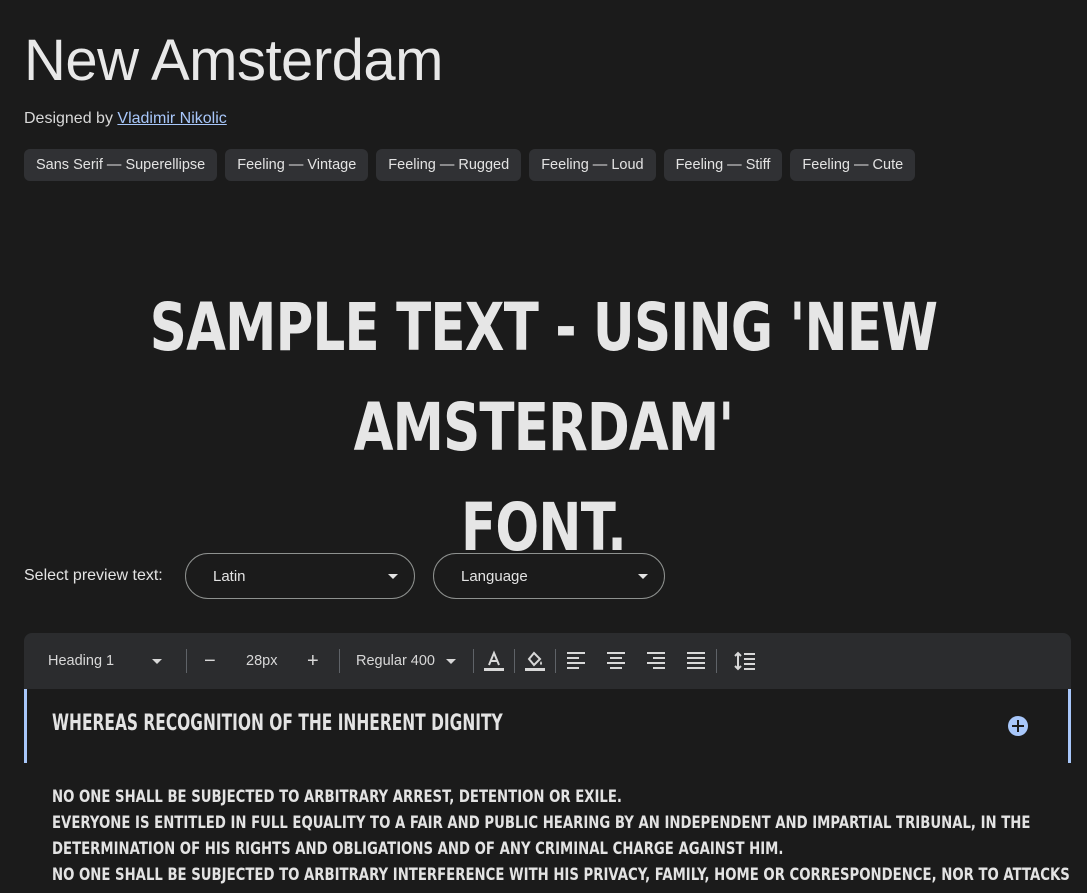 The width and height of the screenshot is (1087, 893). I want to click on add-text-button, so click(1018, 726).